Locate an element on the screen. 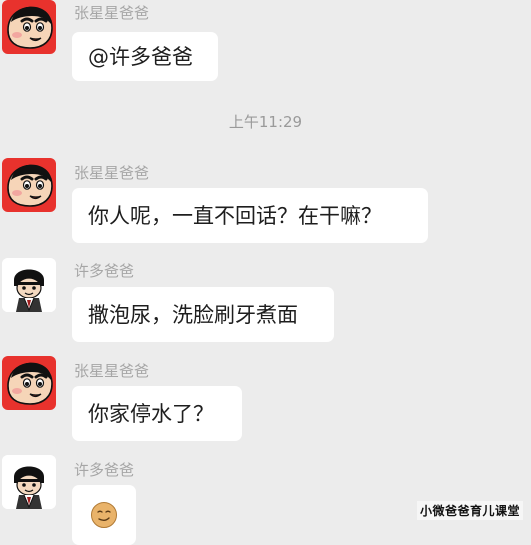 This screenshot has height=545, width=531. message-bubble is located at coordinates (104, 515).